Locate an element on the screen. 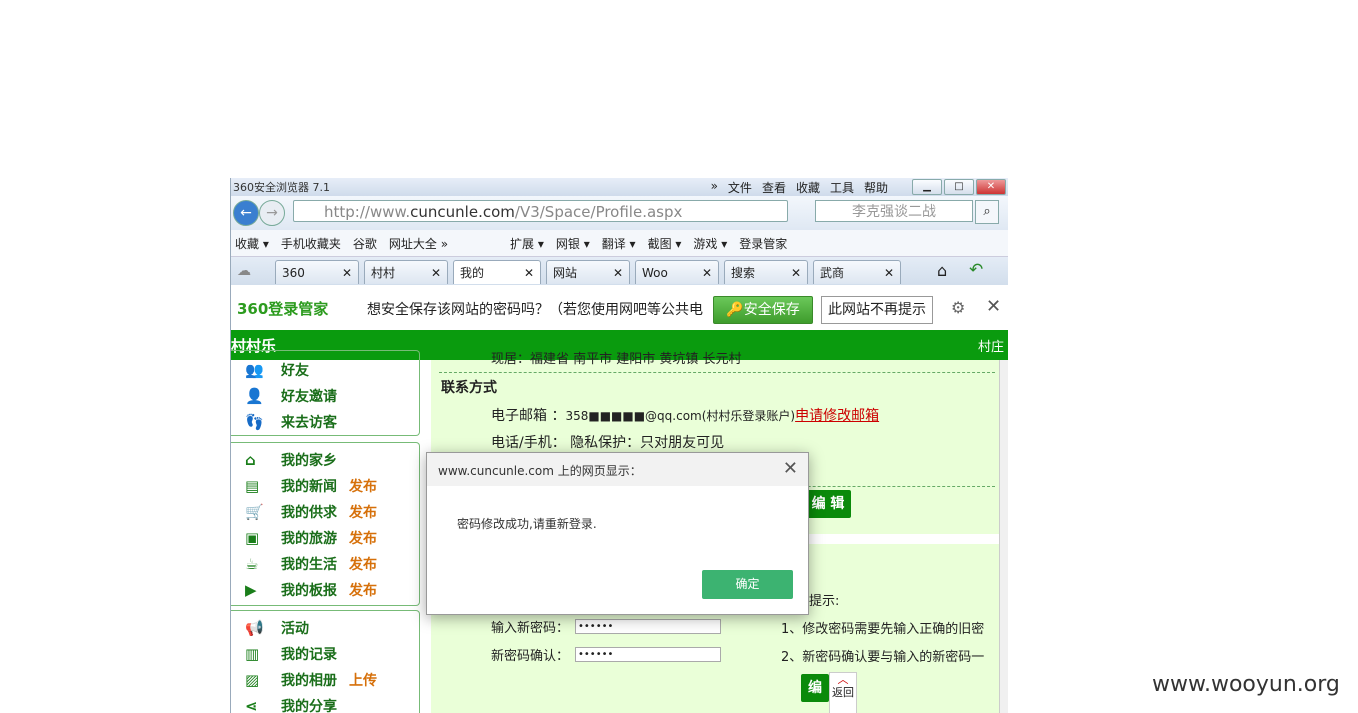 This screenshot has width=1358, height=713. back-icon: ← is located at coordinates (246, 213).